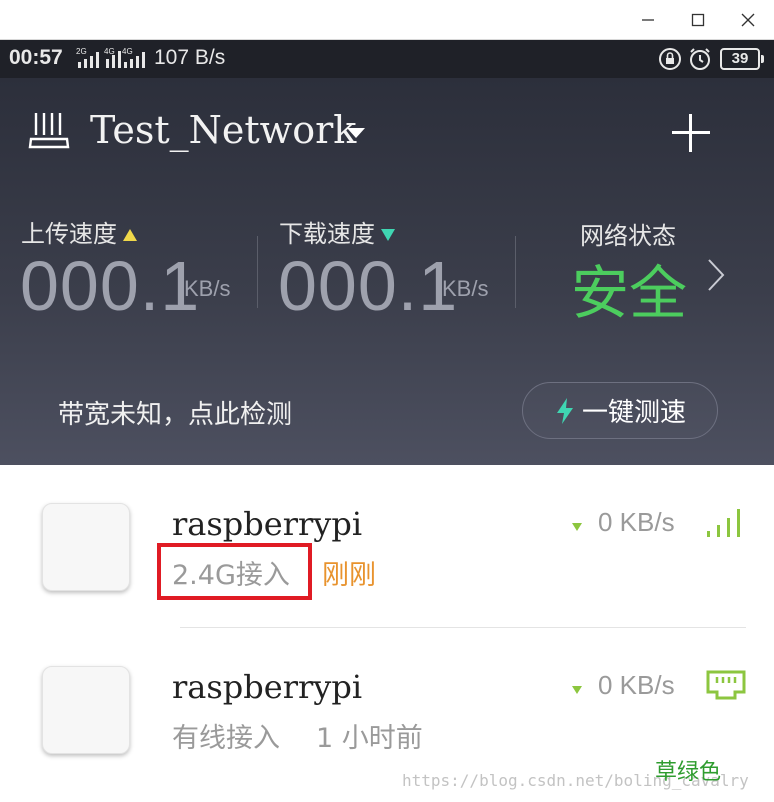 This screenshot has width=774, height=802. What do you see at coordinates (81, 51) in the screenshot?
I see `signal-2g-badge: 2G` at bounding box center [81, 51].